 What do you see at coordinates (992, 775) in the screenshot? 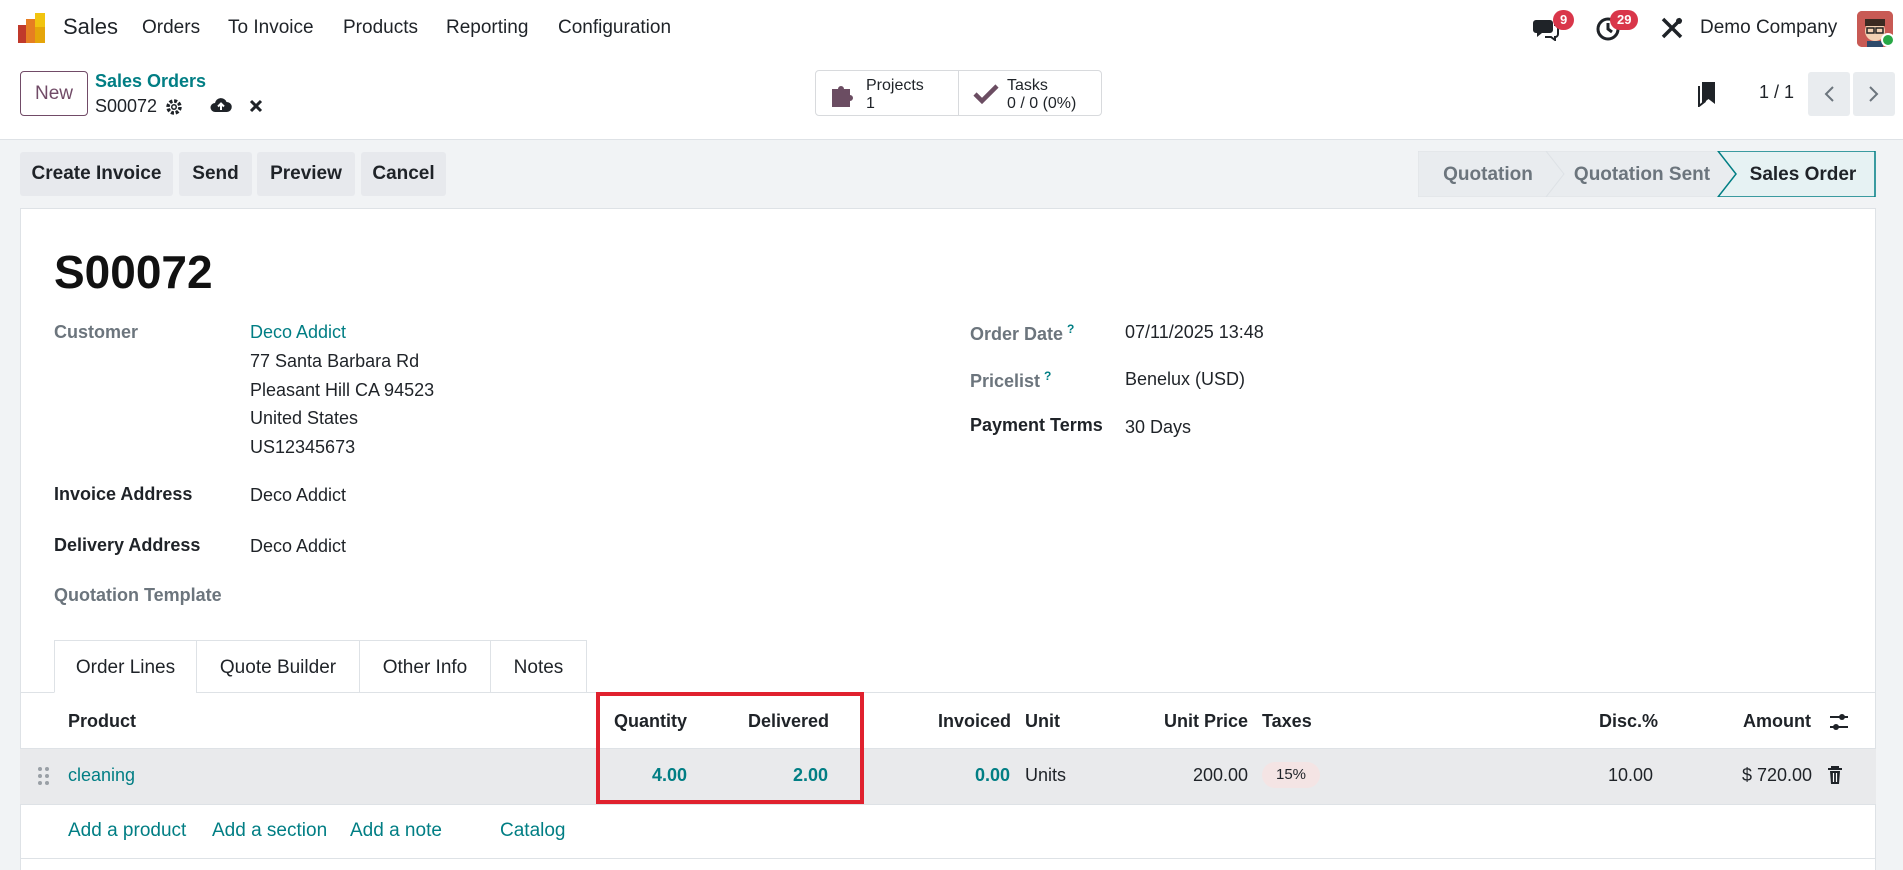
I see `line-invoiced-cell: 0.00` at bounding box center [992, 775].